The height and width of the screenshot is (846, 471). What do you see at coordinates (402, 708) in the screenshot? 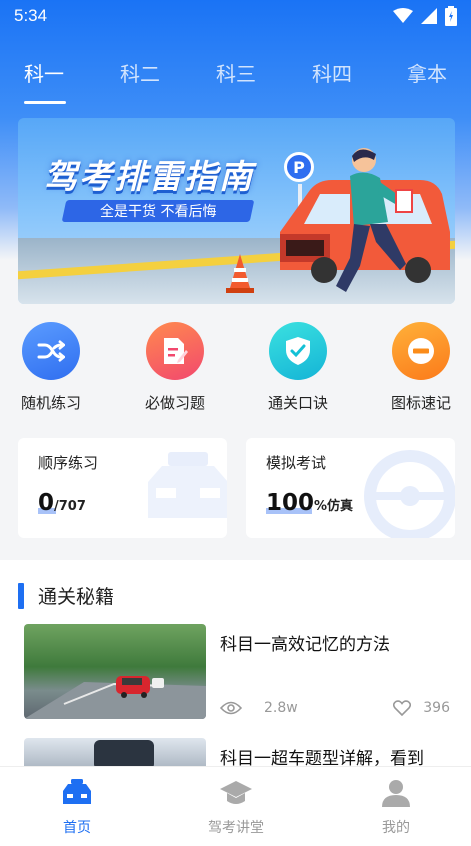
I see `heart-icon` at bounding box center [402, 708].